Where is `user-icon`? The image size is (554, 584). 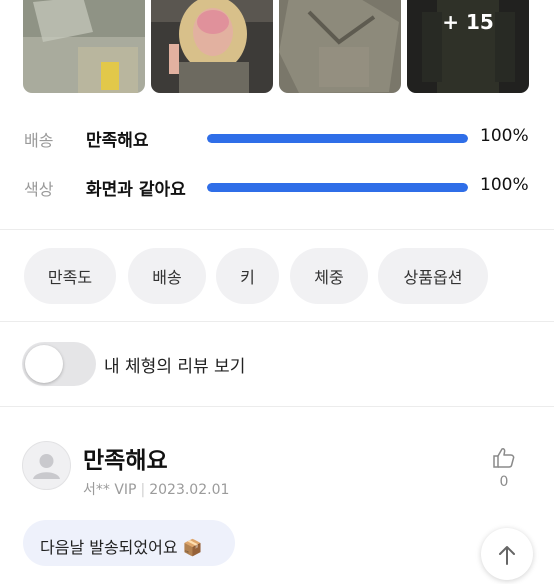
user-icon is located at coordinates (46, 466).